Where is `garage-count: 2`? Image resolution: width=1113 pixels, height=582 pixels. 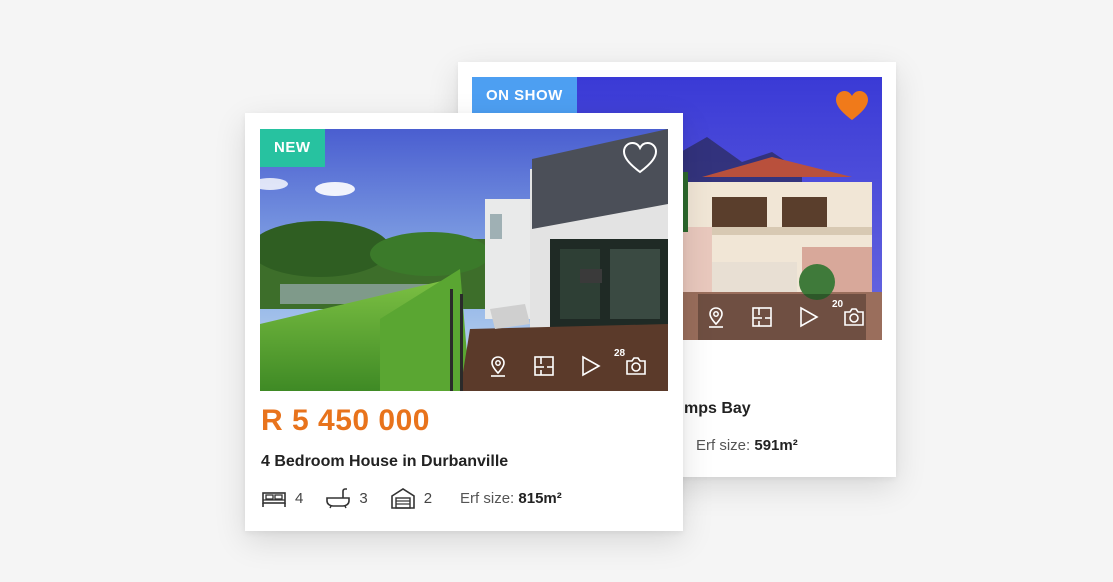
garage-count: 2 is located at coordinates (428, 498).